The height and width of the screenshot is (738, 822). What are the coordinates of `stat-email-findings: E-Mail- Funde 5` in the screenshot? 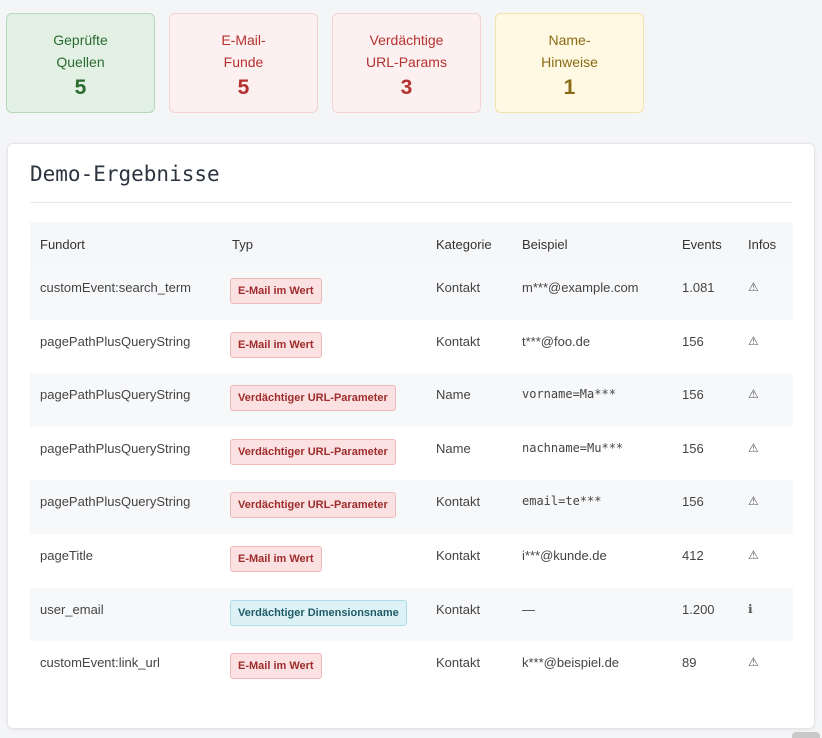 It's located at (243, 63).